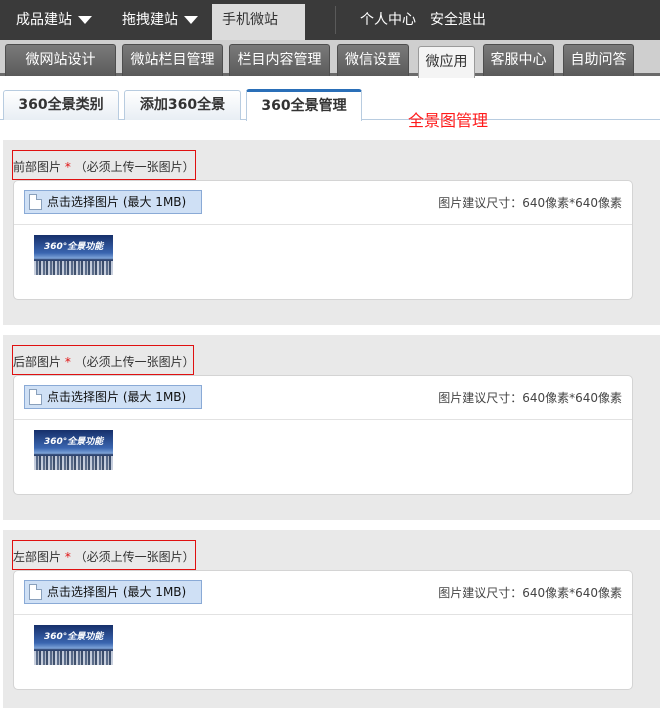  What do you see at coordinates (250, 20) in the screenshot?
I see `topnav-label: 手机微站` at bounding box center [250, 20].